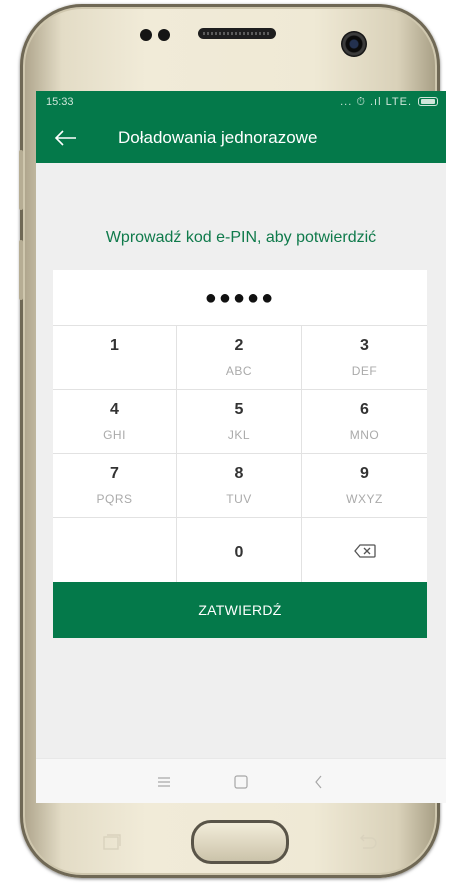  I want to click on key-digit: 8, so click(239, 473).